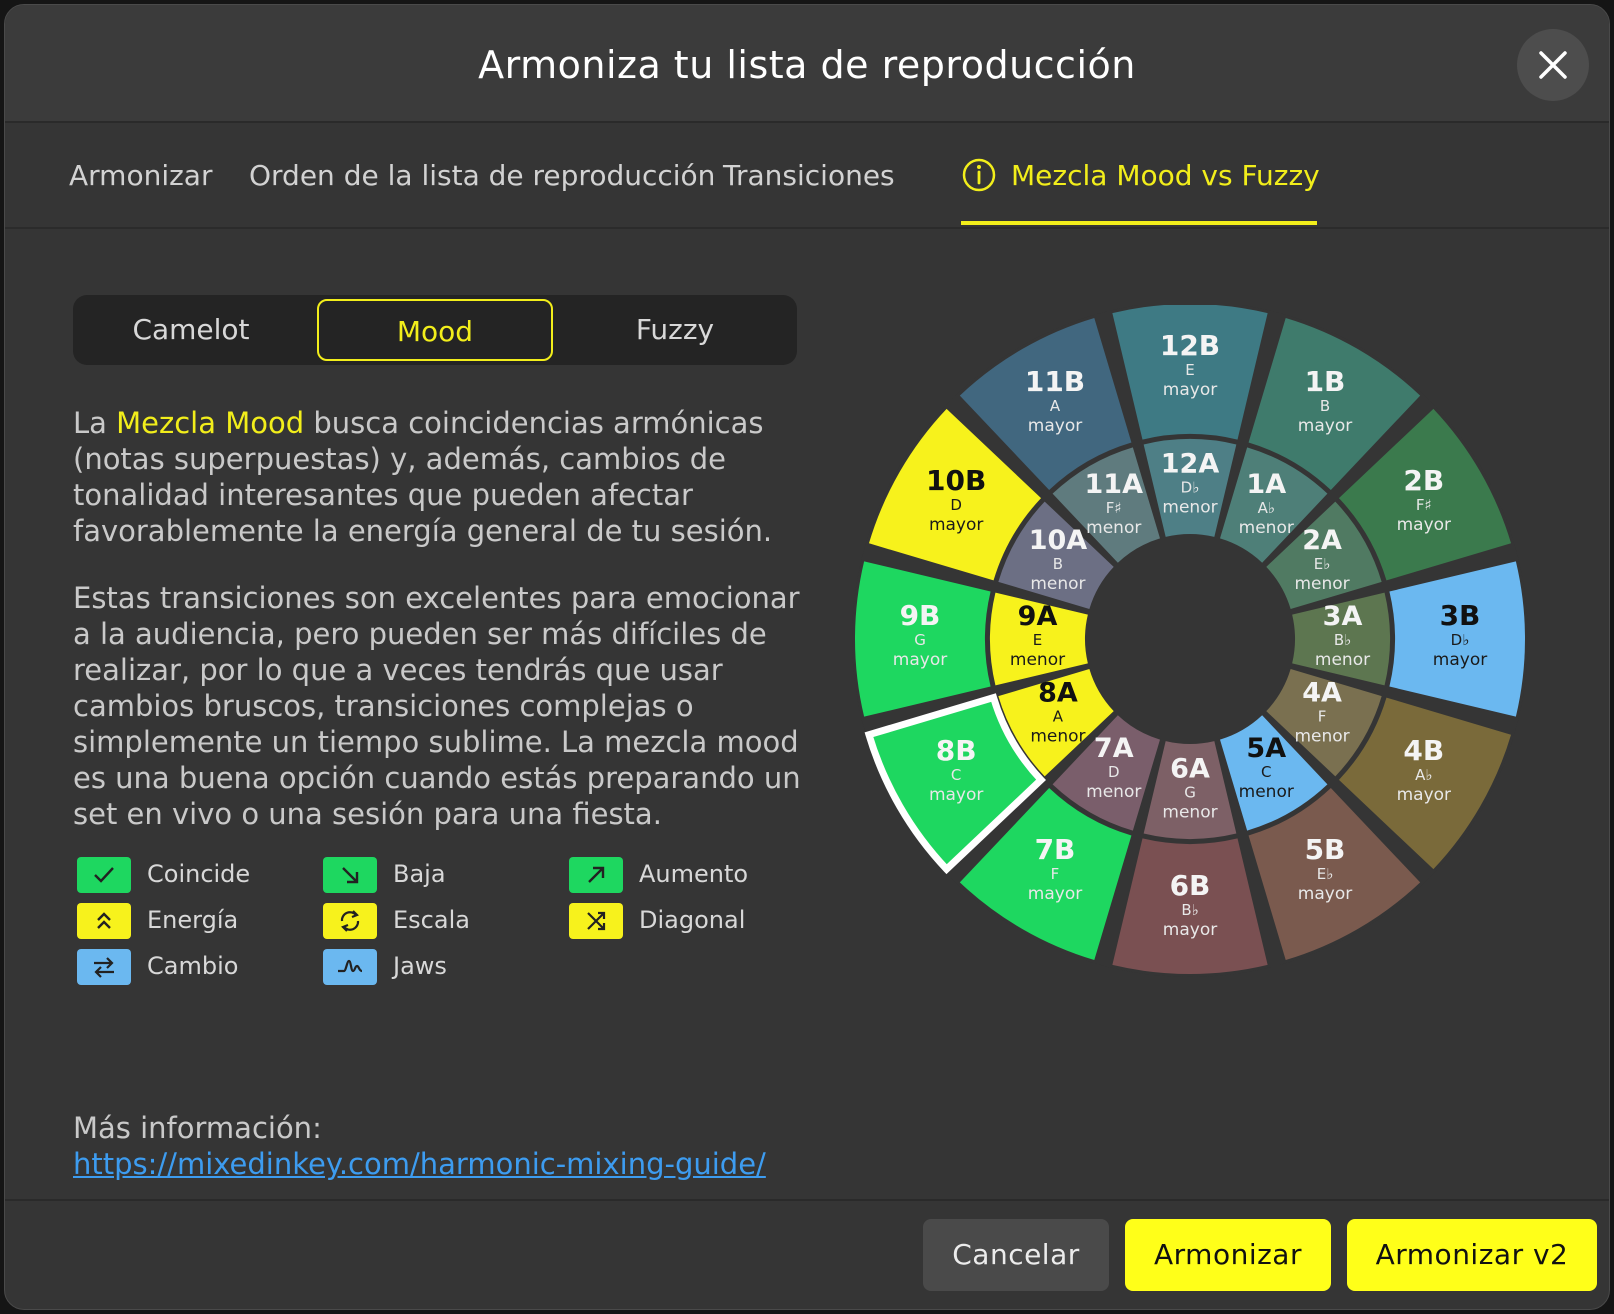 The height and width of the screenshot is (1314, 1614). I want to click on key-note-label: B, so click(1325, 406).